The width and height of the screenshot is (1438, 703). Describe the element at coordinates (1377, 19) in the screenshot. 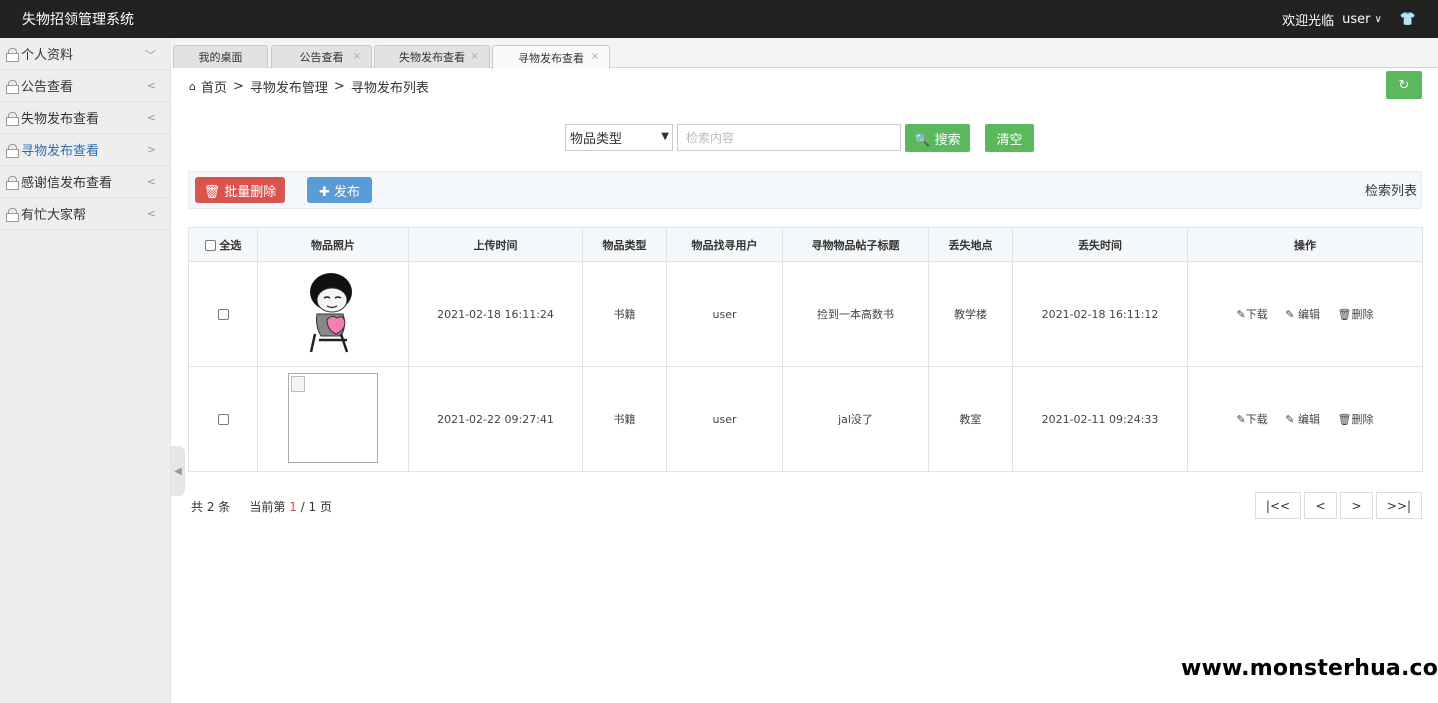

I see `chevron-down-icon: ∨` at that location.